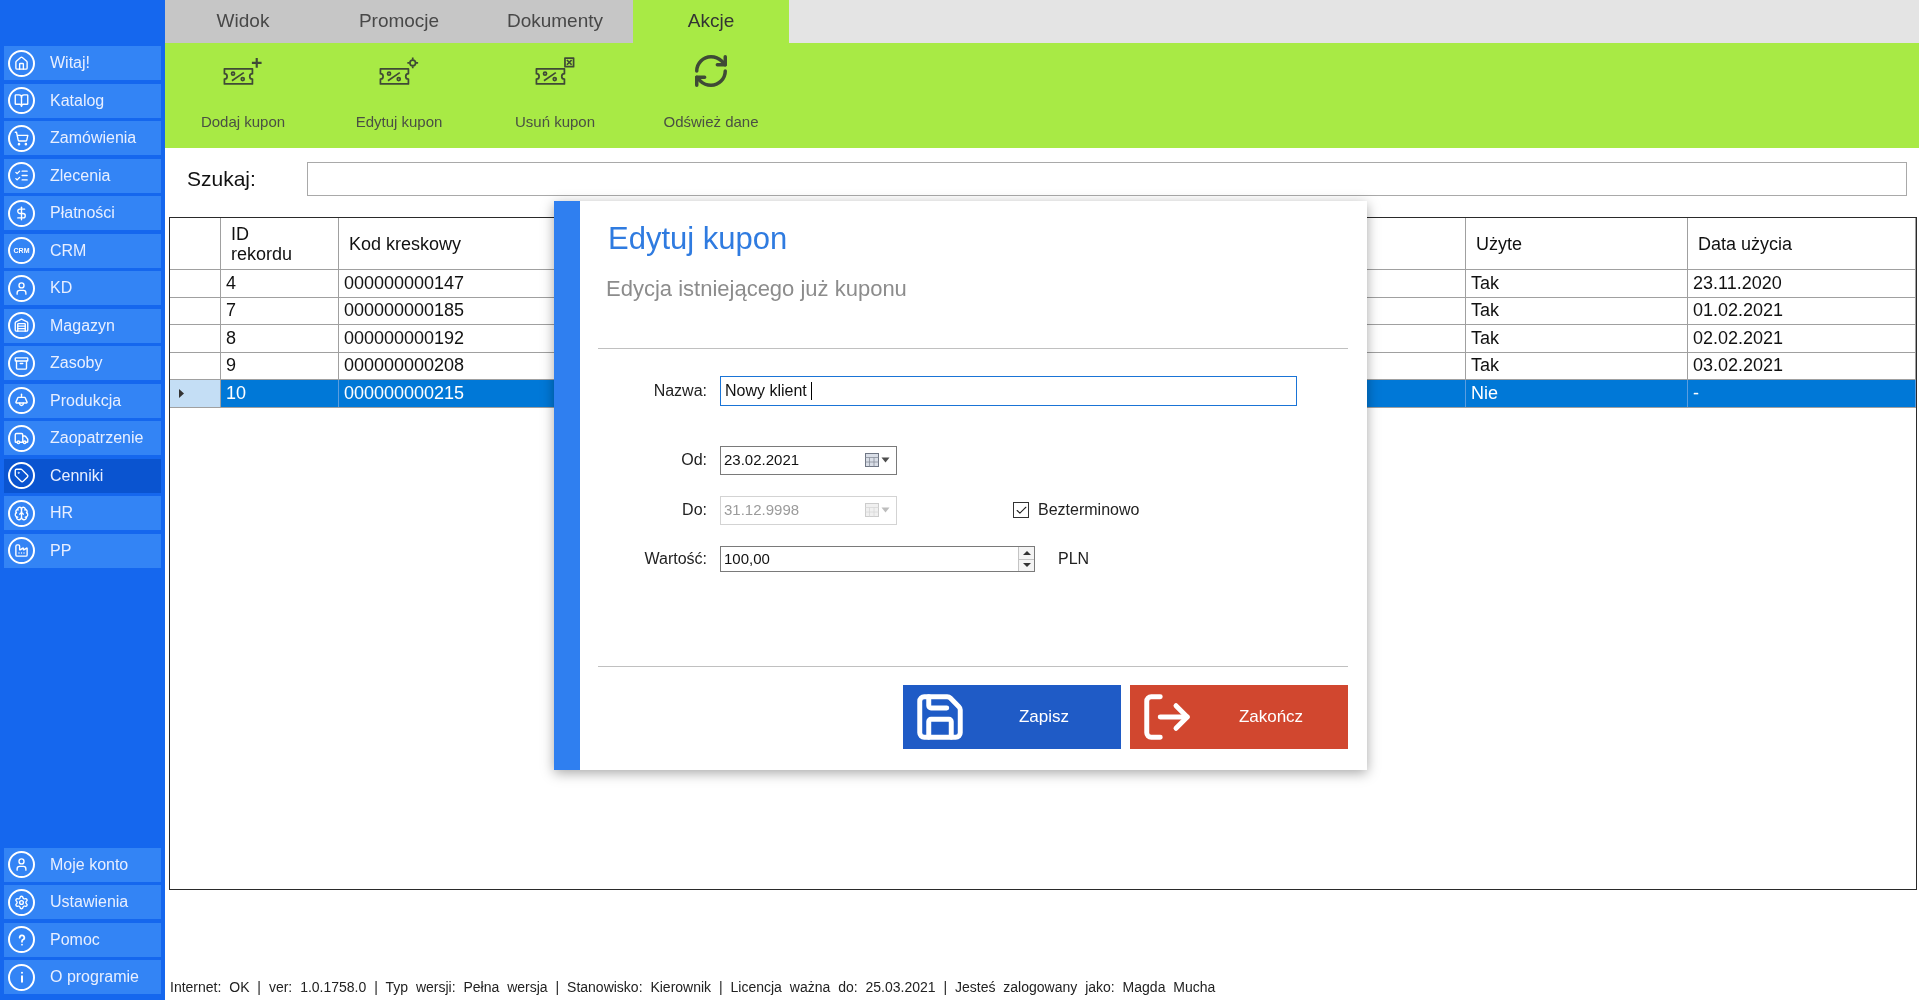  Describe the element at coordinates (679, 391) in the screenshot. I see `field-label: Nazwa:` at that location.